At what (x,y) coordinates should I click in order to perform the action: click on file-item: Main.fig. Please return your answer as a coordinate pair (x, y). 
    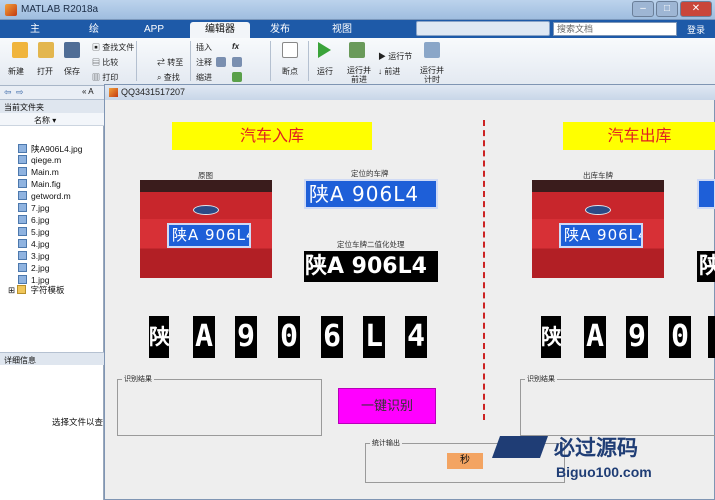
    Looking at the image, I should click on (39, 185).